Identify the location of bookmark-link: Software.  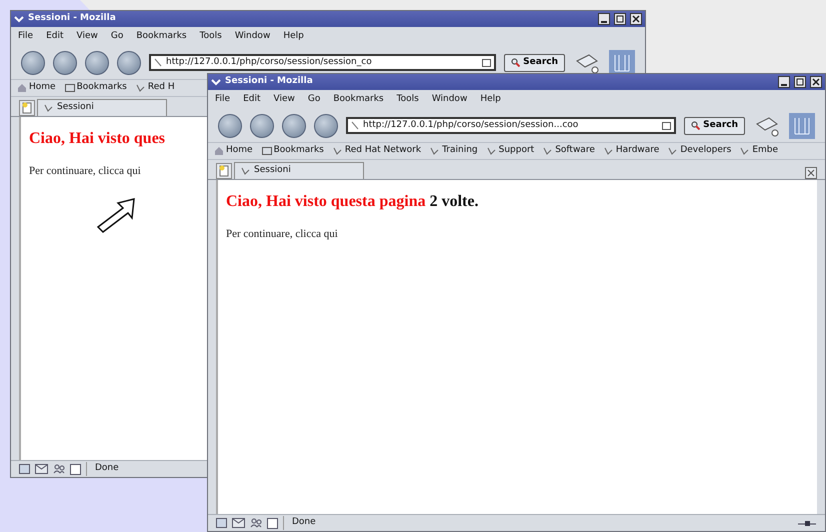
(569, 151).